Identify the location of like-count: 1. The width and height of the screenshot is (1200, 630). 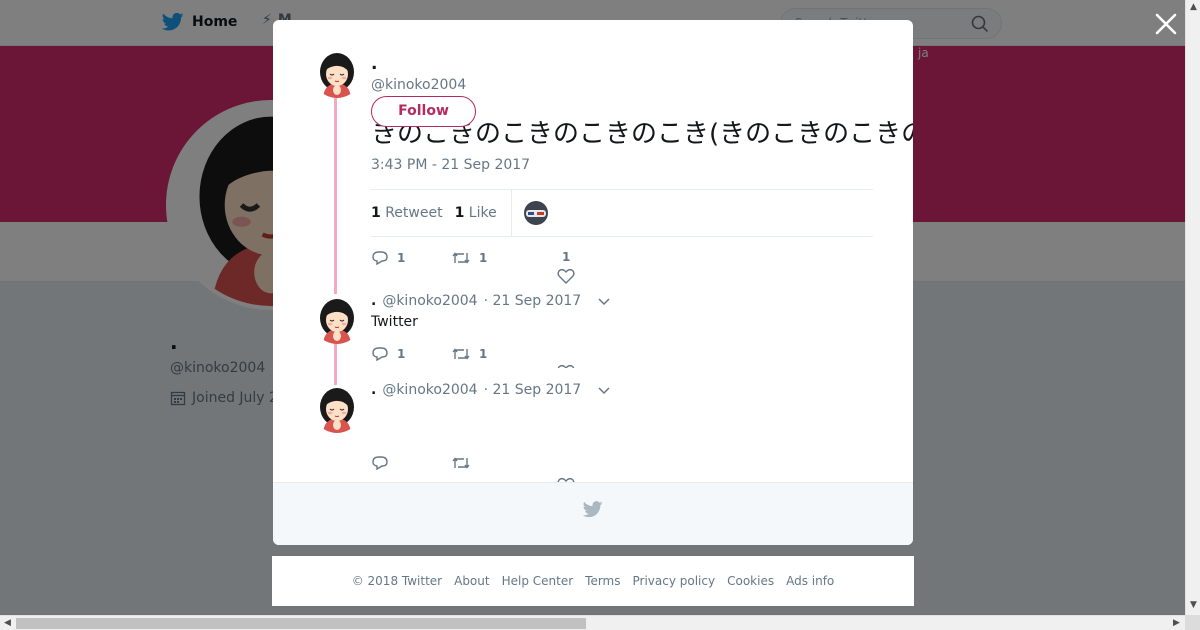
(566, 257).